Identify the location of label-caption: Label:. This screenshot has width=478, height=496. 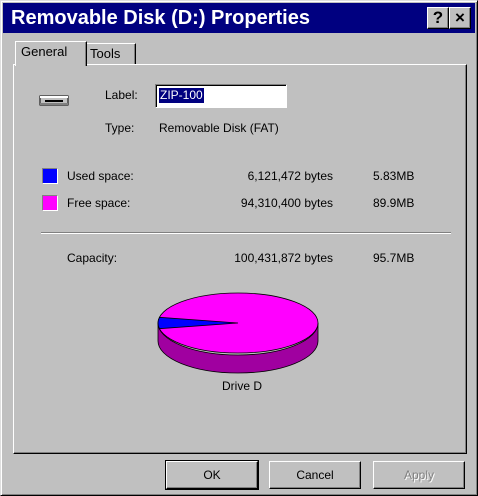
(121, 95).